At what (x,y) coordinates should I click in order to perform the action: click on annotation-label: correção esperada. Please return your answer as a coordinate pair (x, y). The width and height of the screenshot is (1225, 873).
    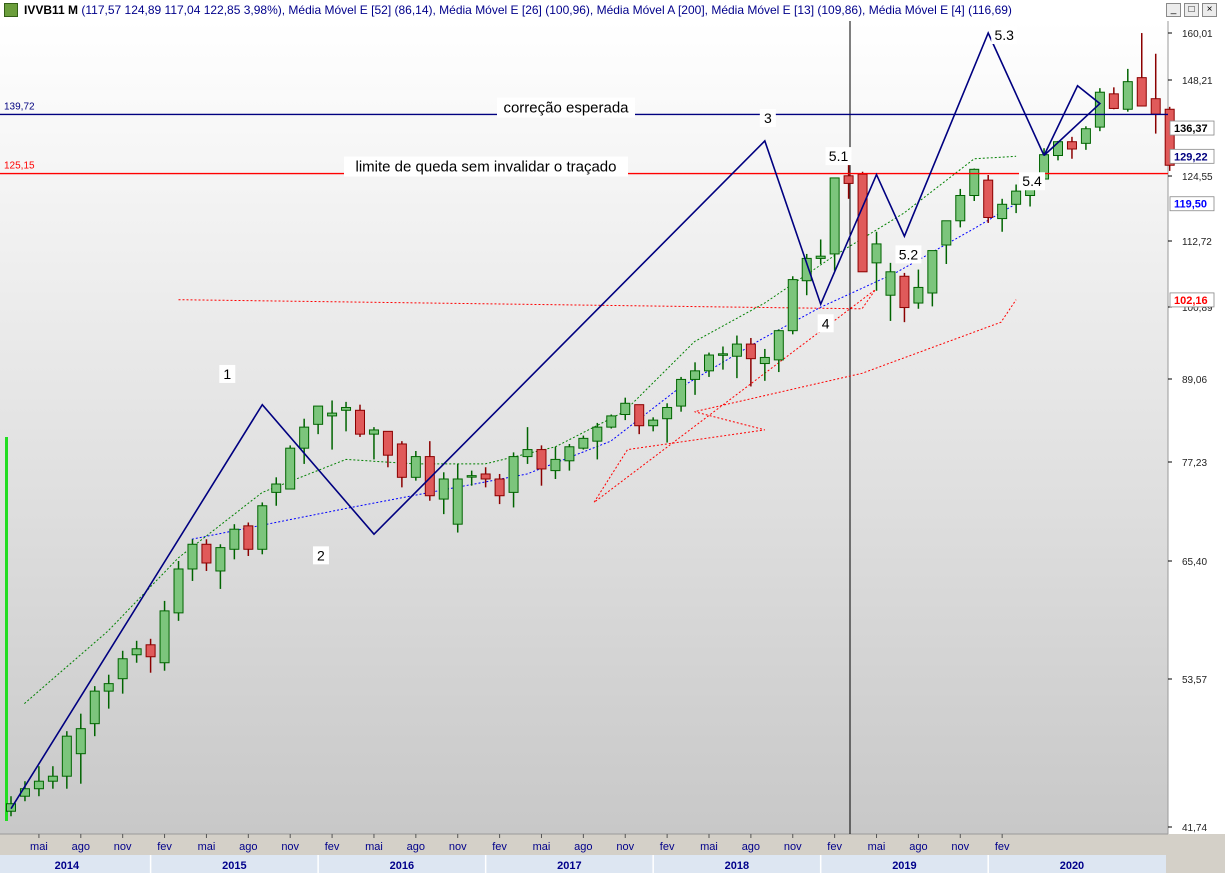
    Looking at the image, I should click on (566, 107).